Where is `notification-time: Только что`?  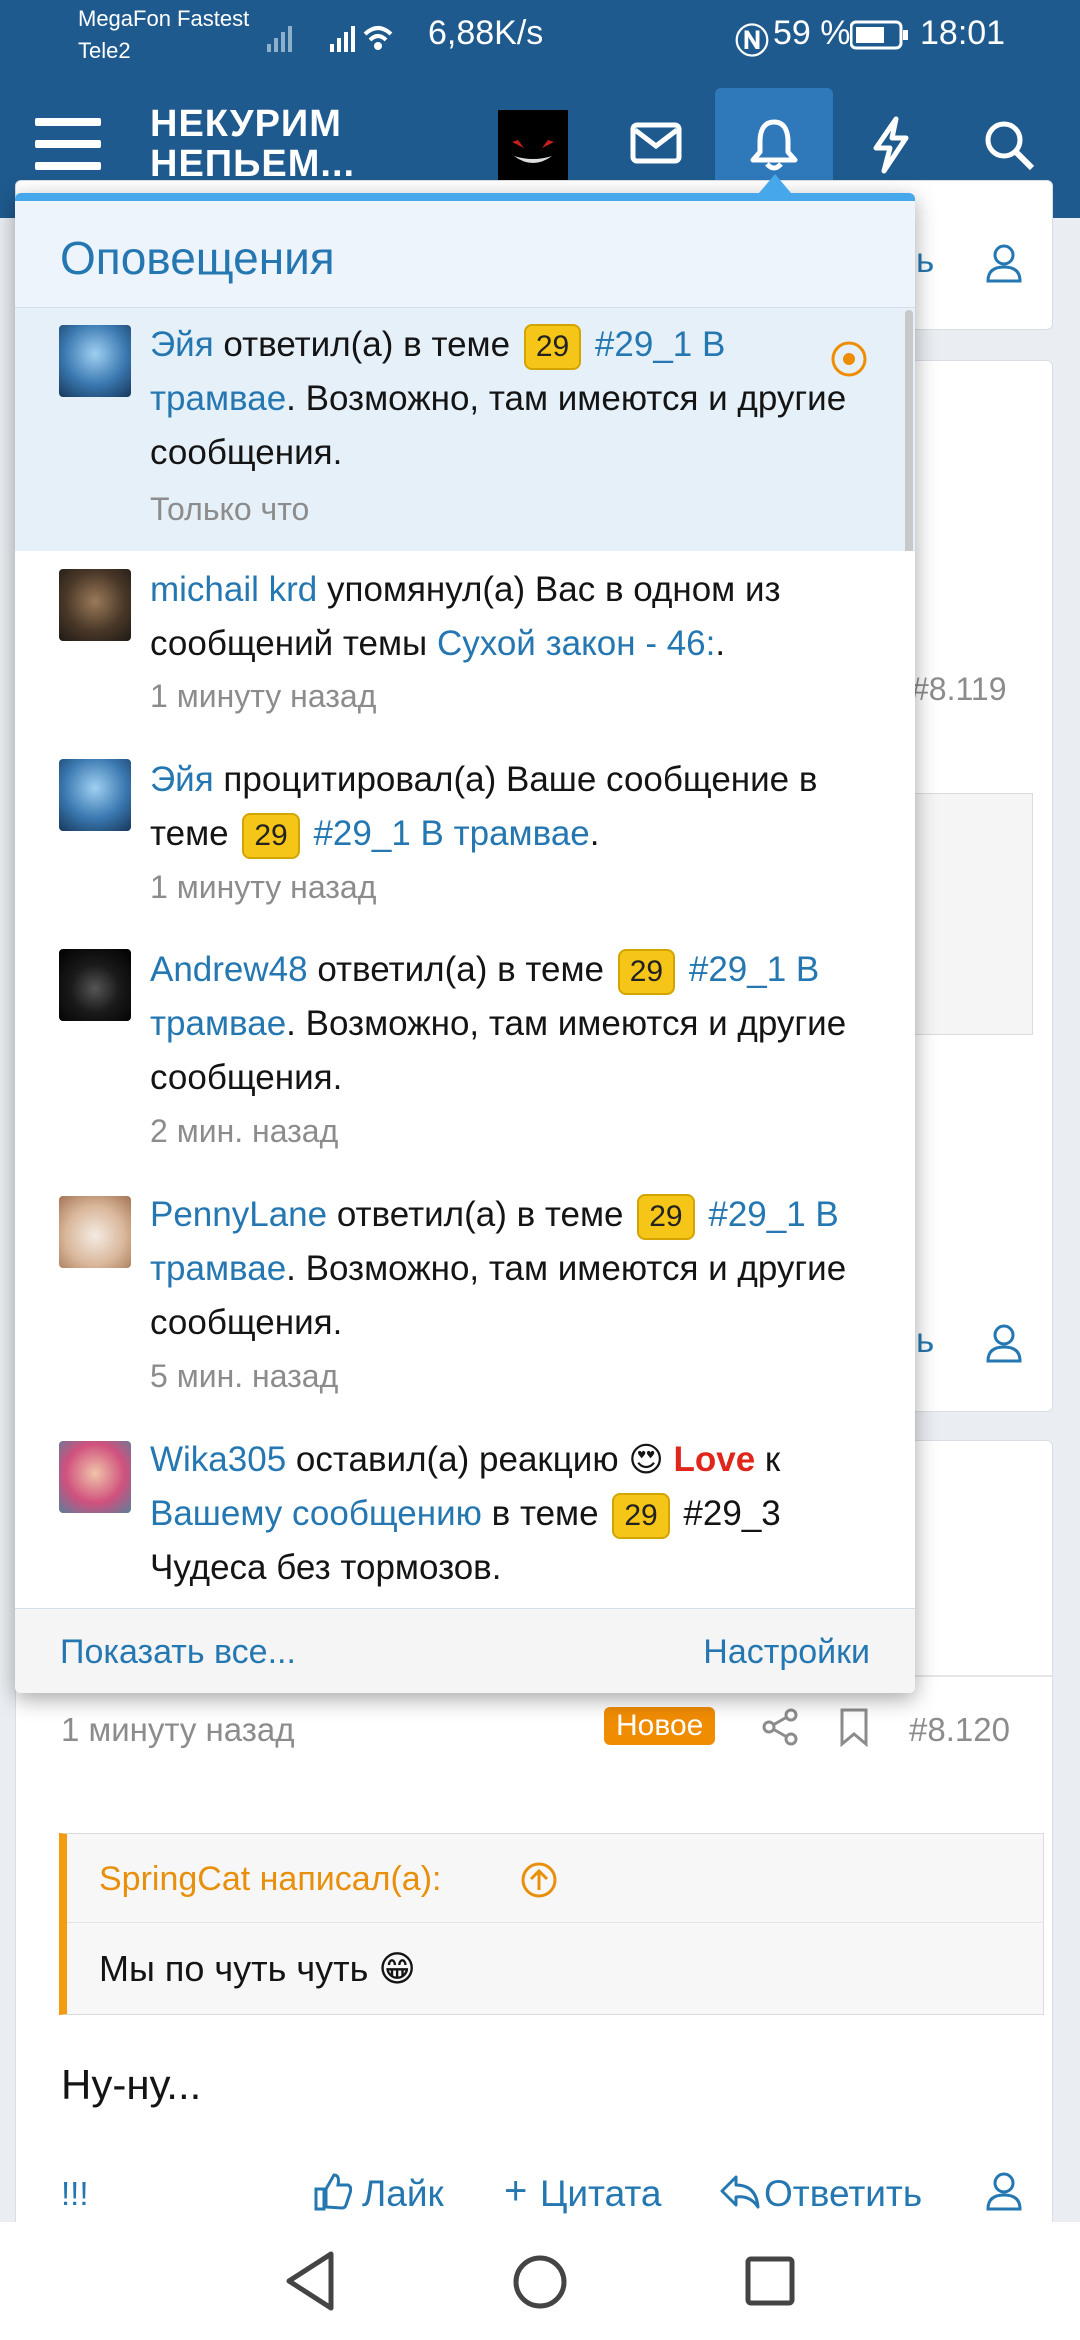 notification-time: Только что is located at coordinates (230, 509).